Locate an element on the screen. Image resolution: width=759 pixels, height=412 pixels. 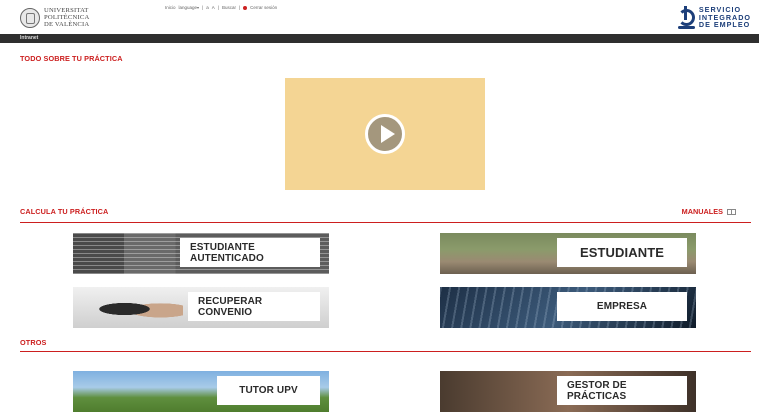
tile-label: TUTOR UPV is located at coordinates (268, 390).